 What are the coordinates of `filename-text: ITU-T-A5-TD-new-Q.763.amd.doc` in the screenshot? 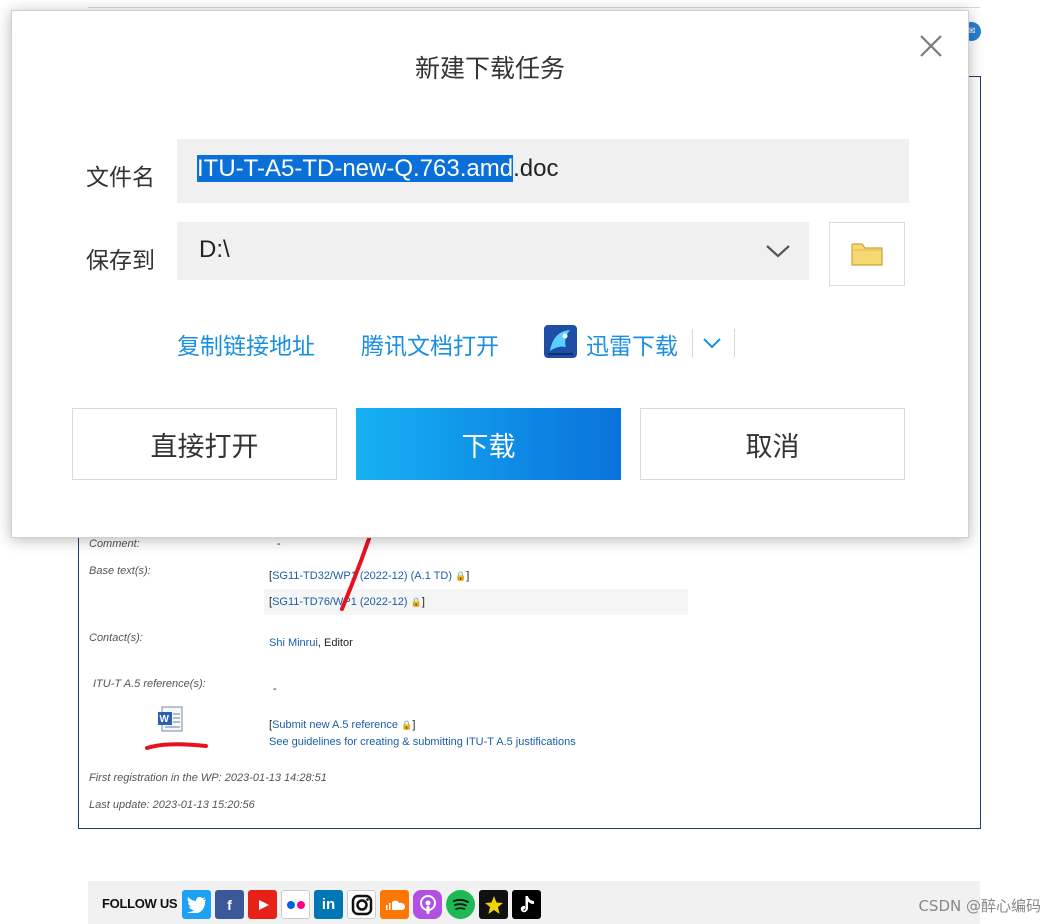 It's located at (377, 169).